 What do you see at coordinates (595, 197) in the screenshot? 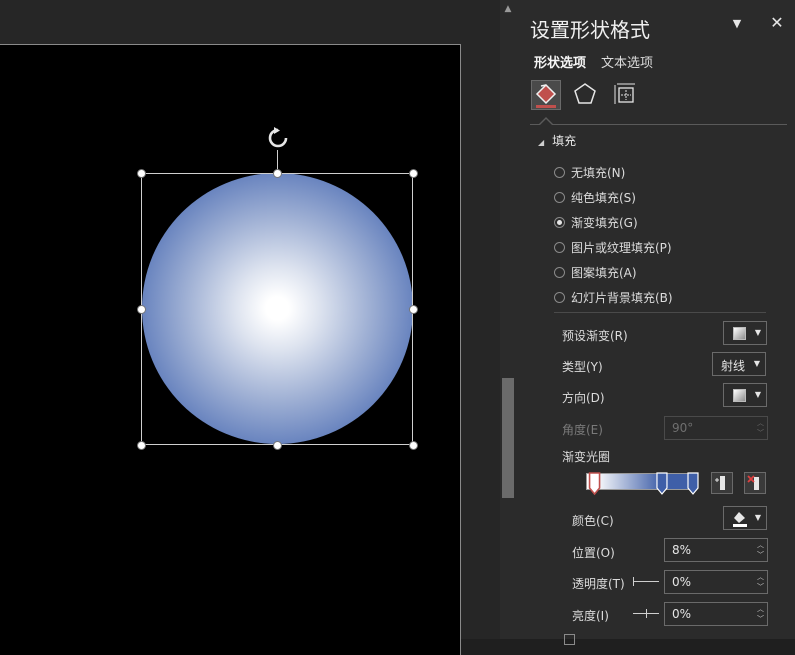
I see `radio-solid-fill: 纯色填充(S)` at bounding box center [595, 197].